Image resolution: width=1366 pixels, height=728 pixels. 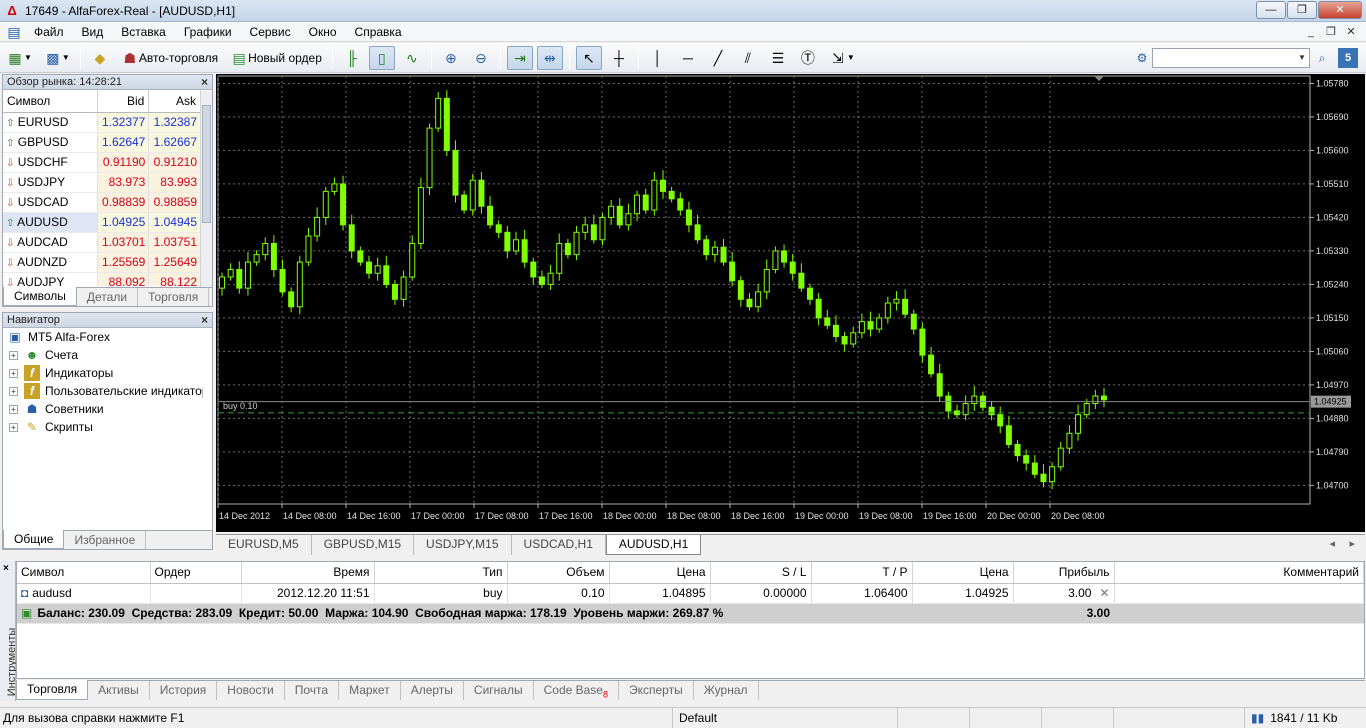 What do you see at coordinates (251, 690) in the screenshot?
I see `tab-news: Новости` at bounding box center [251, 690].